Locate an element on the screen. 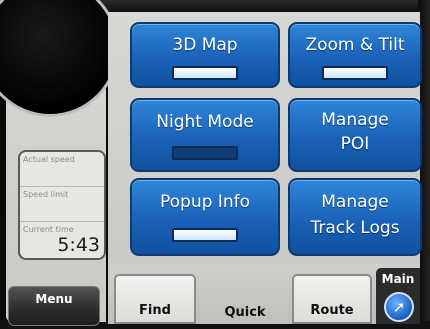  tile-night-mode-label: Night Mode is located at coordinates (205, 122).